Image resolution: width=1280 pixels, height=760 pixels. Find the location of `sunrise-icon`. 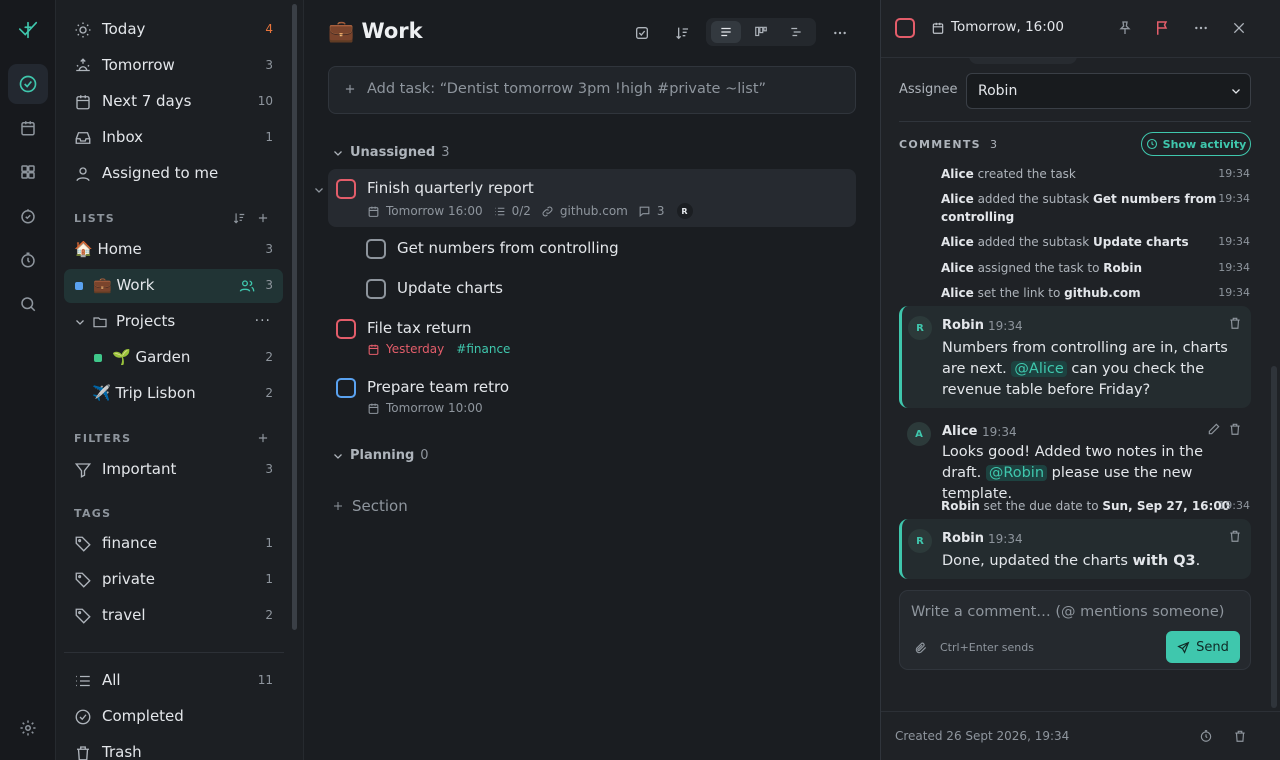

sunrise-icon is located at coordinates (83, 66).